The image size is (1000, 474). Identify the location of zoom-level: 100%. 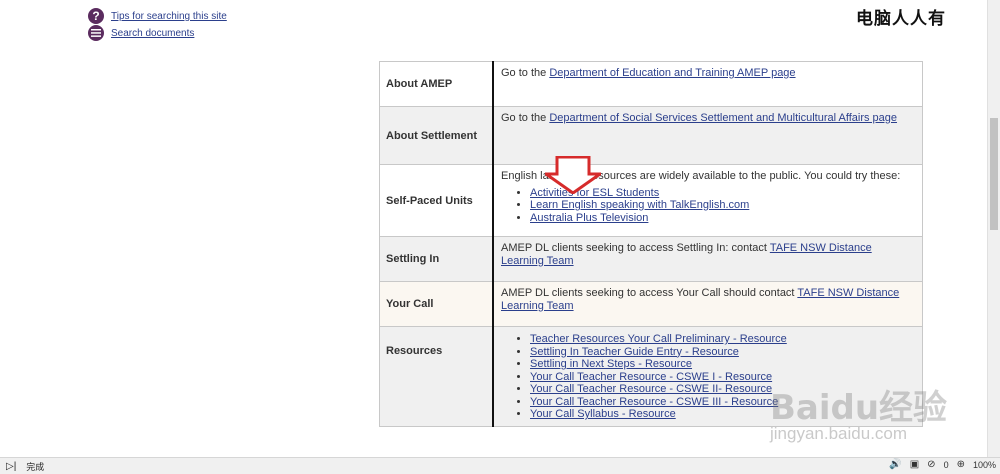
(984, 465).